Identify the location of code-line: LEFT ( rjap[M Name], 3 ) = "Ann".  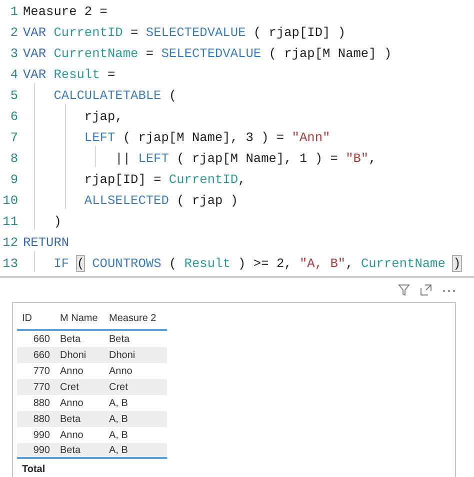
(206, 137).